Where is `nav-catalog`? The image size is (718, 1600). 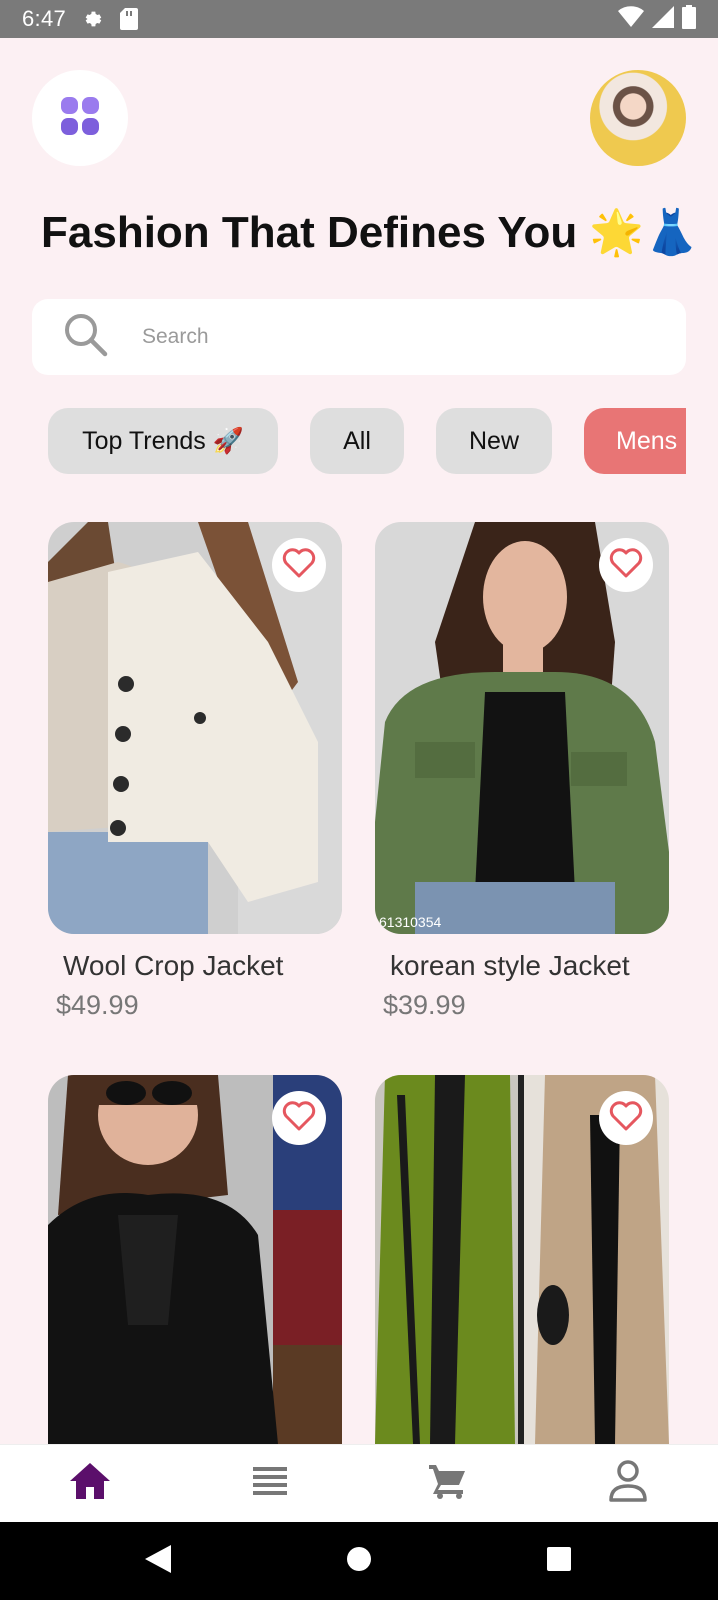
nav-catalog is located at coordinates (270, 1483).